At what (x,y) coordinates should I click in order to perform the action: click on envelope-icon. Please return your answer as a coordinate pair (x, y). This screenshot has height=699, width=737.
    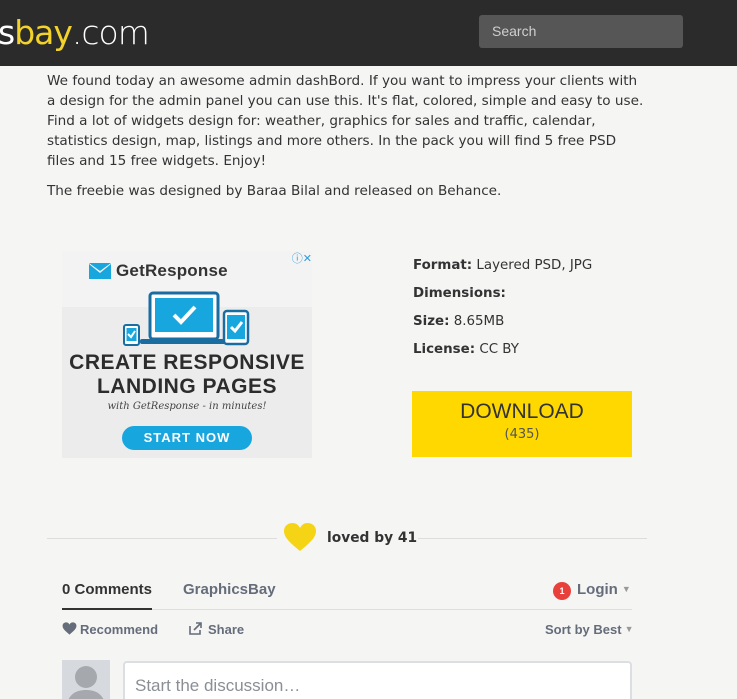
    Looking at the image, I should click on (100, 271).